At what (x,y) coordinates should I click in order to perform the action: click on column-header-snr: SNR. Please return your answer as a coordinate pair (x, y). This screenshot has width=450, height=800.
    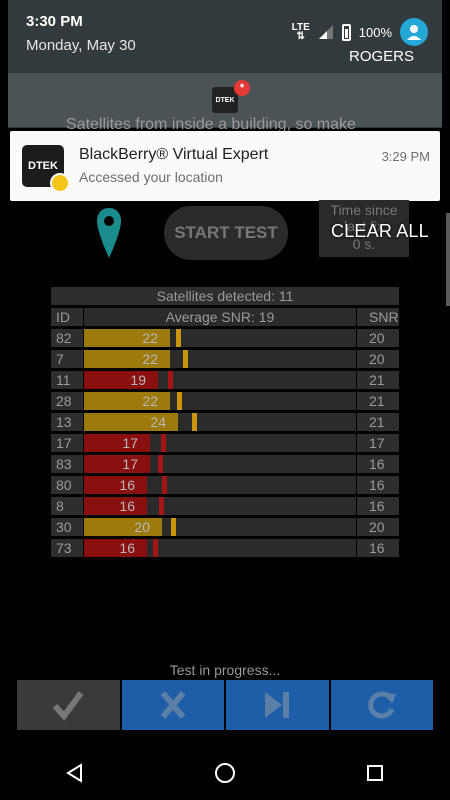
    Looking at the image, I should click on (378, 317).